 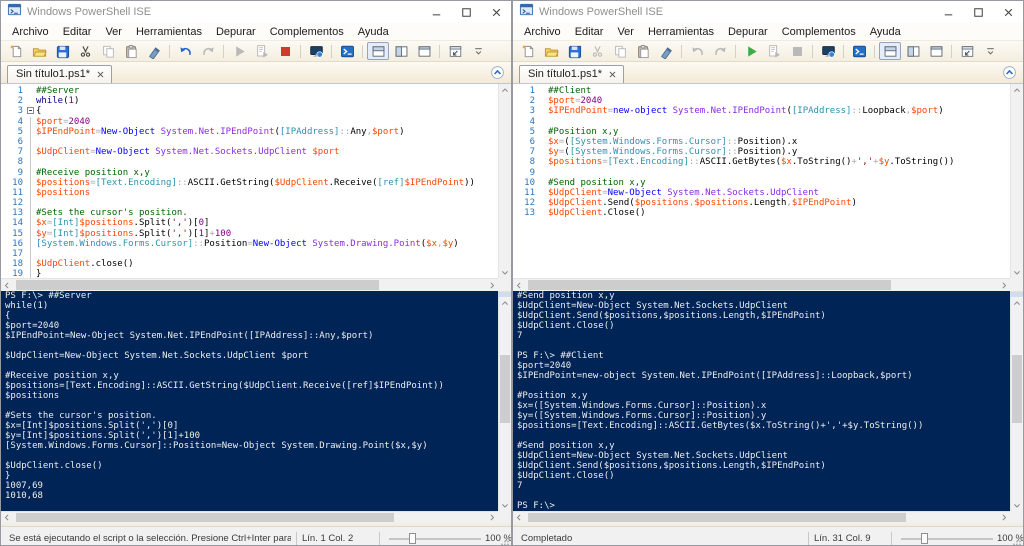 What do you see at coordinates (85, 51) in the screenshot?
I see `cut-icon` at bounding box center [85, 51].